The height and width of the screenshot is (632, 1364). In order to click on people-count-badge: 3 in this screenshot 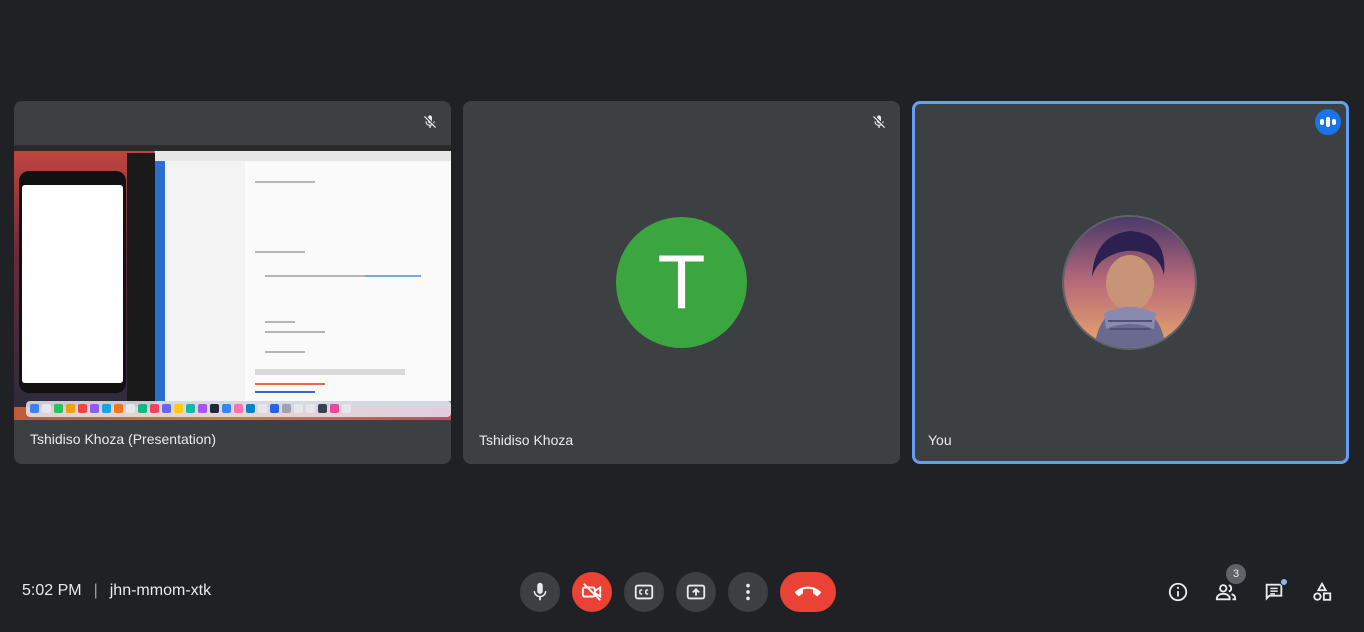, I will do `click(1236, 574)`.